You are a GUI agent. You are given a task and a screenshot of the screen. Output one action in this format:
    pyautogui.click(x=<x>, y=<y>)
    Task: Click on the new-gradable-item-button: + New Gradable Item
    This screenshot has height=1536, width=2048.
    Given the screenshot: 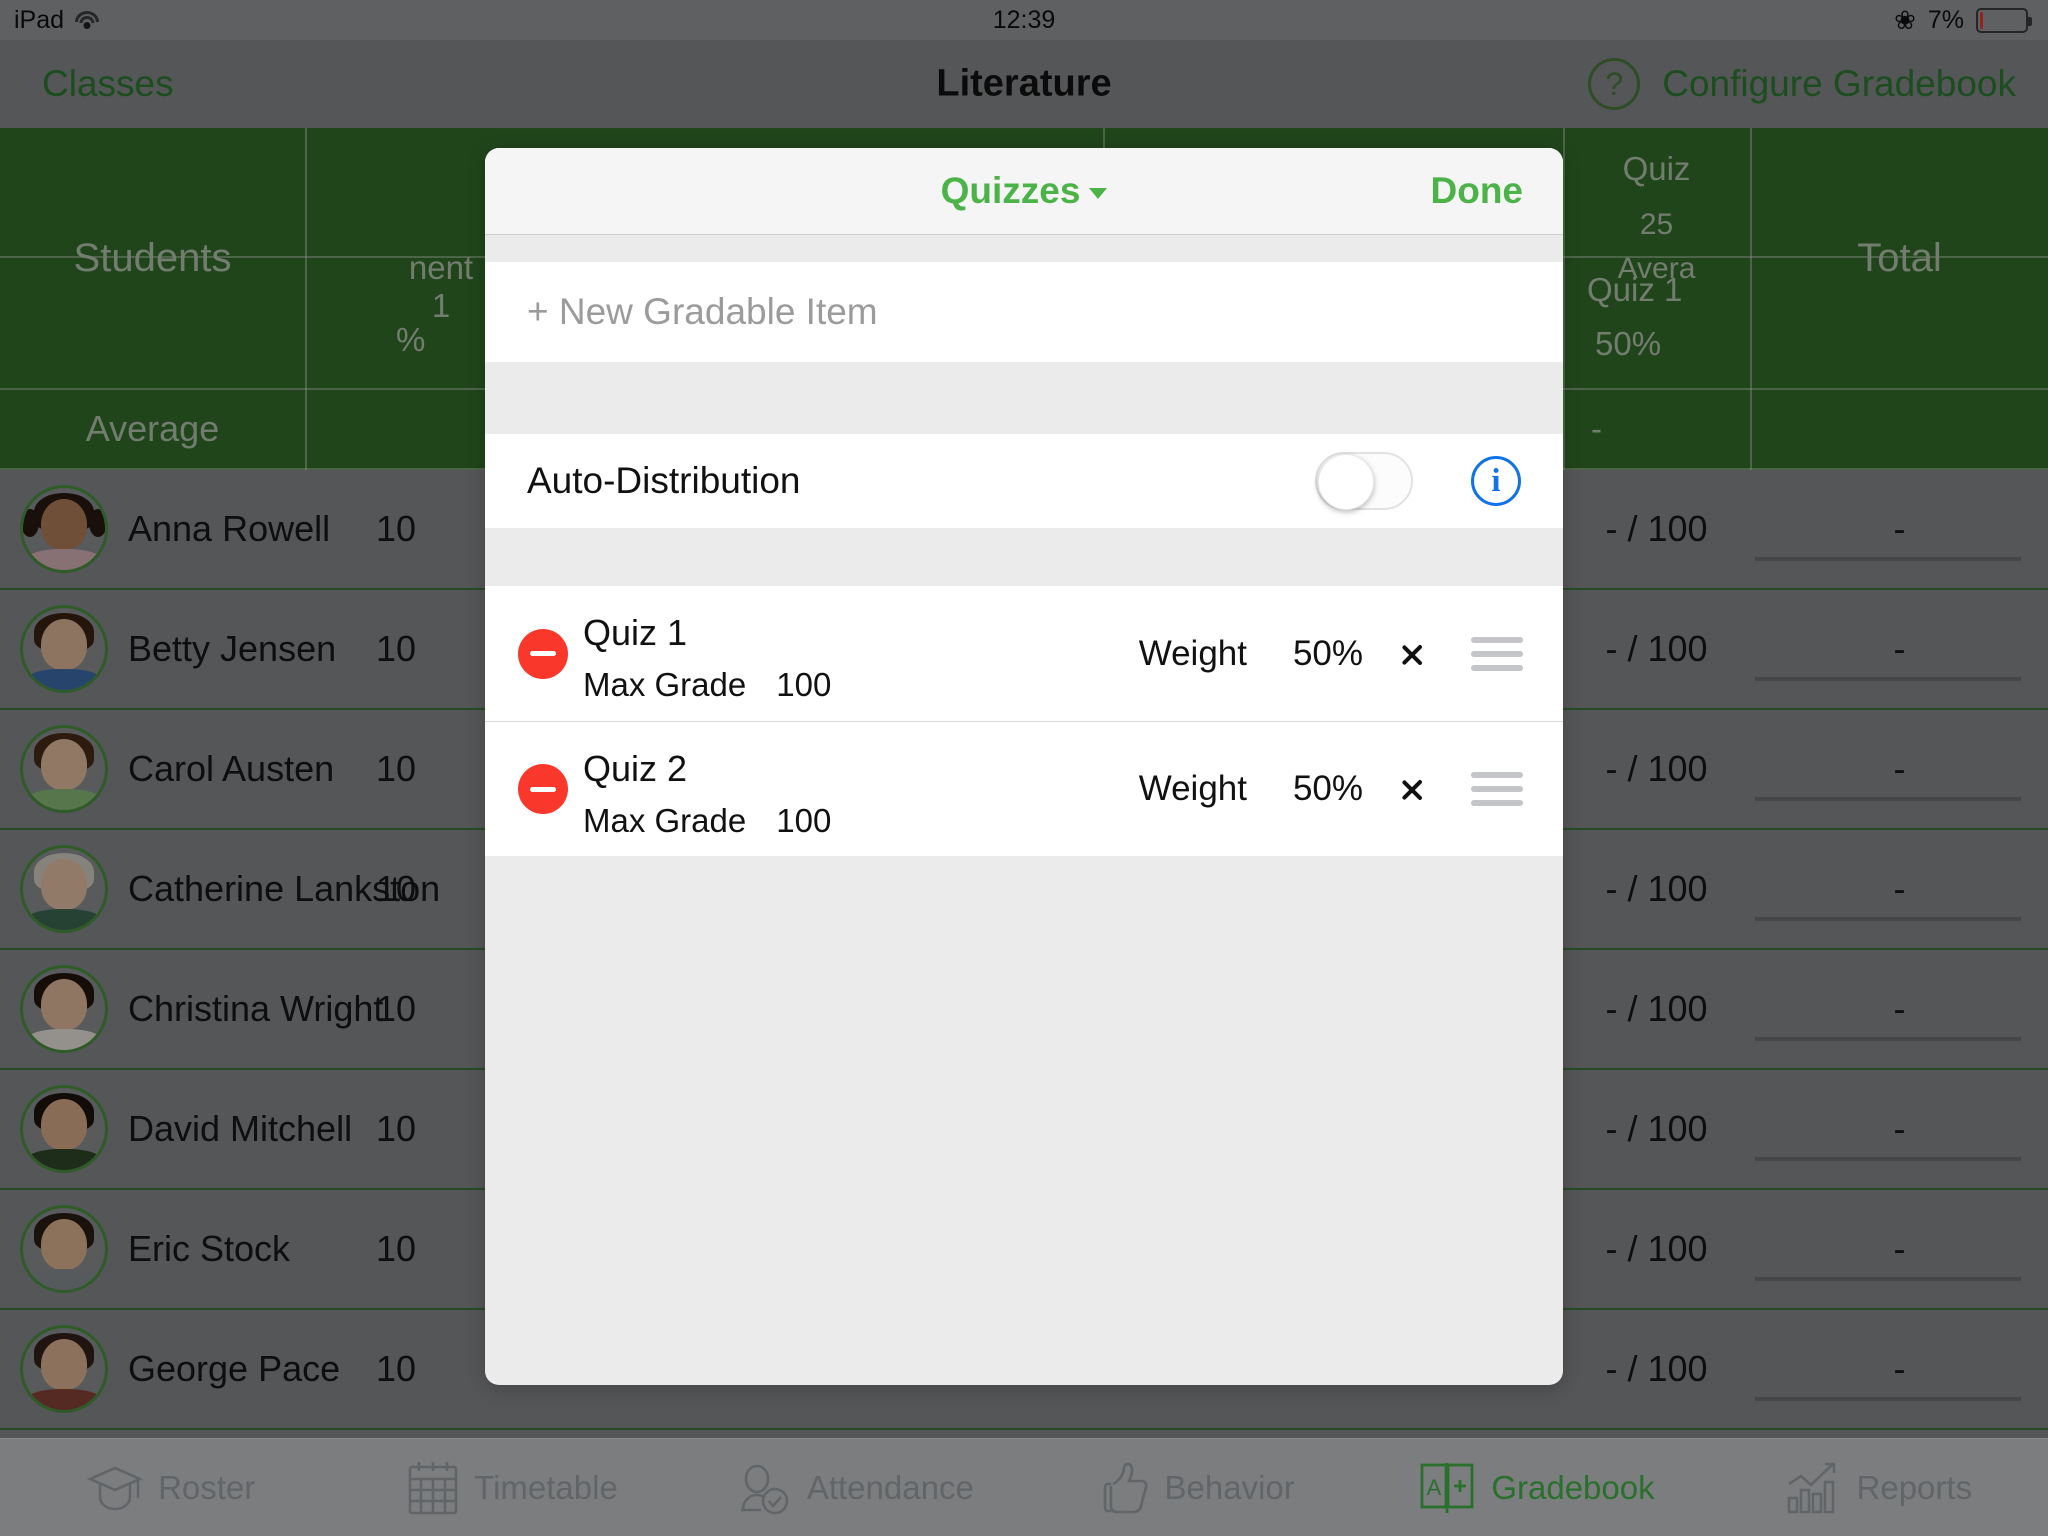 What is the action you would take?
    pyautogui.click(x=1024, y=312)
    